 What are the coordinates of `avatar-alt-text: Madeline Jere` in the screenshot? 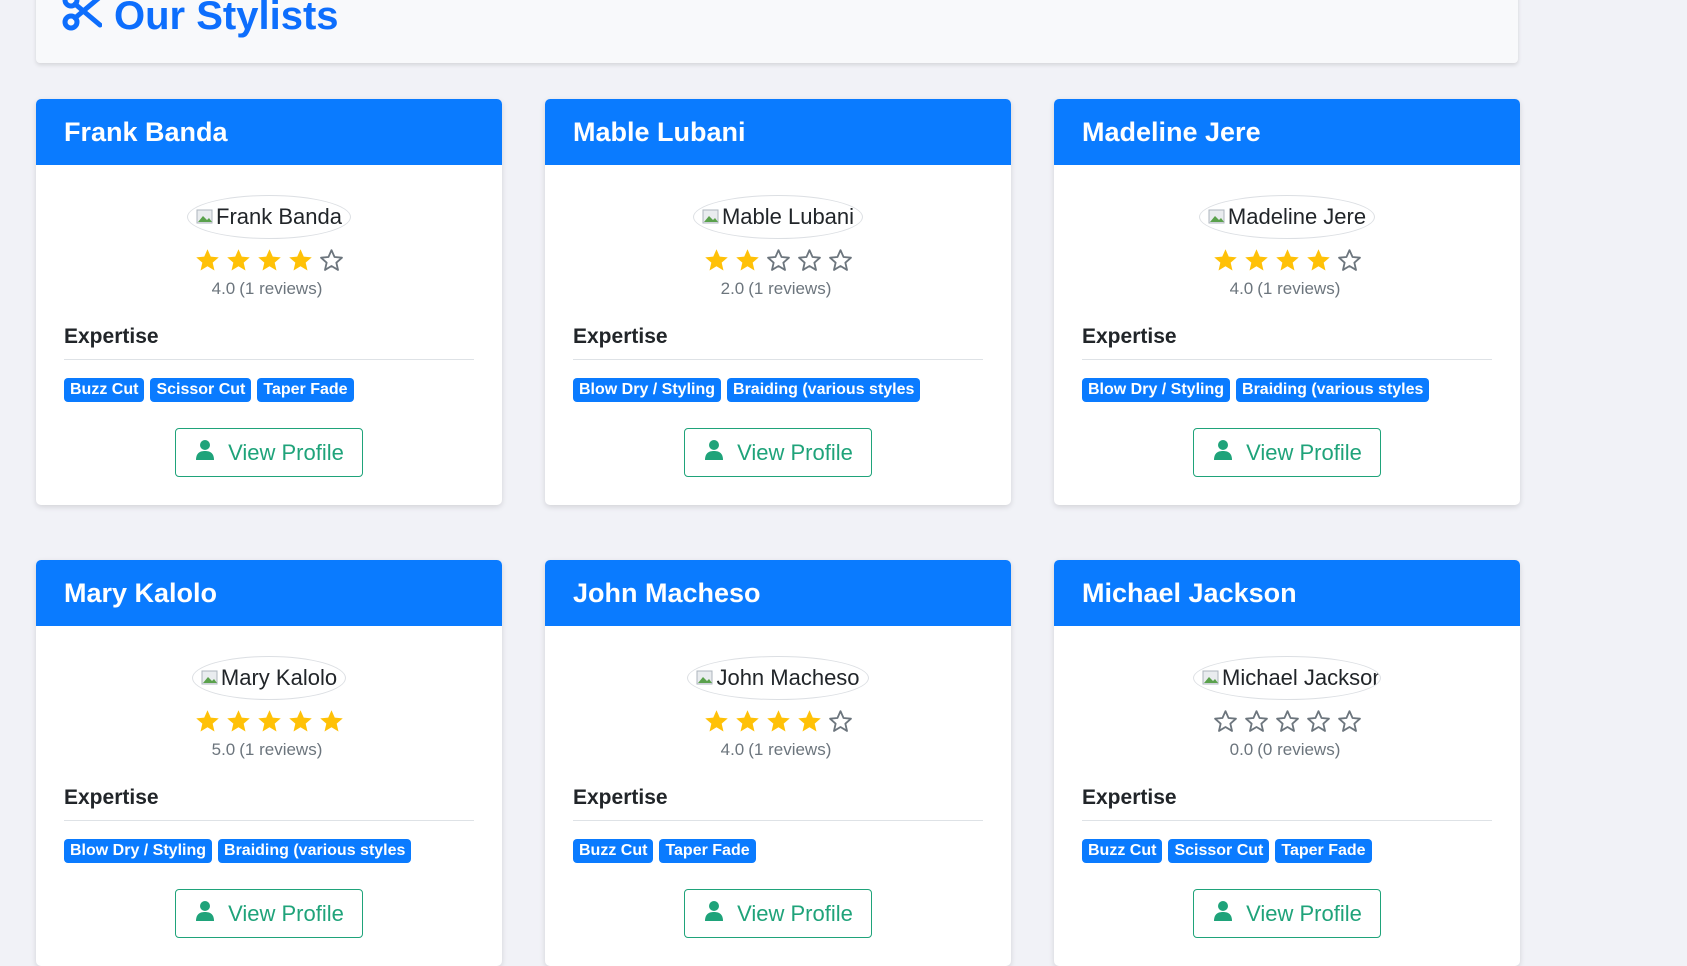 It's located at (1297, 216).